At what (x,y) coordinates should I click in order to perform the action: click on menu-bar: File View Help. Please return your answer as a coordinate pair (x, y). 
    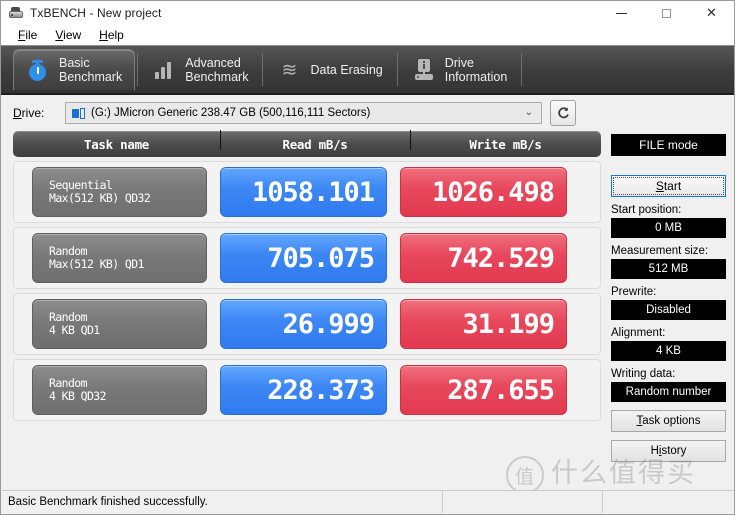
    Looking at the image, I should click on (367, 35).